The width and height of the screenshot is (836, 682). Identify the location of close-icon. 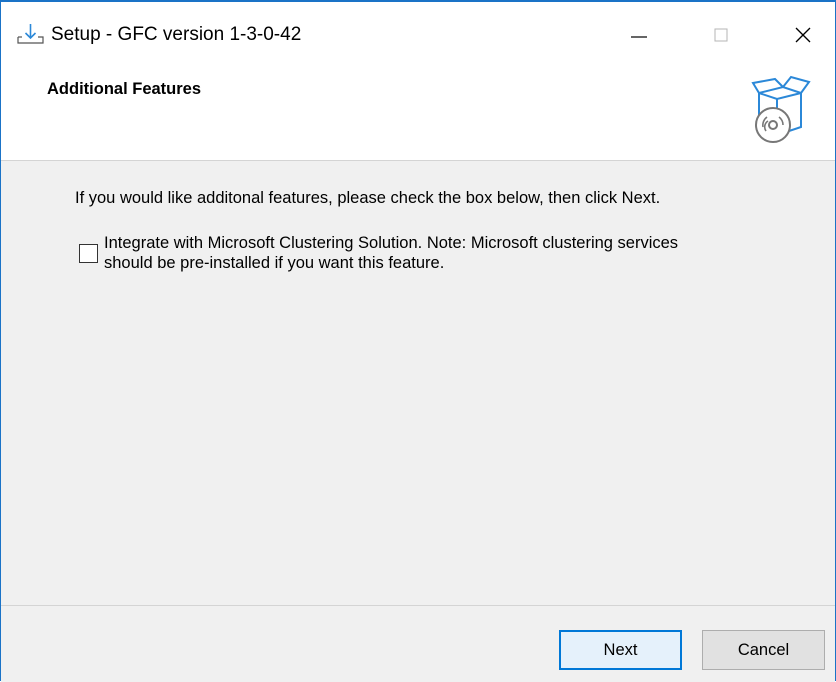
(803, 35).